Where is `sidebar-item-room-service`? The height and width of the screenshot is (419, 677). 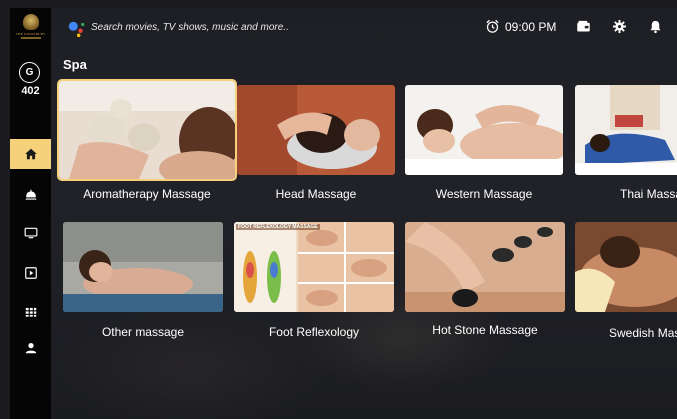
sidebar-item-room-service is located at coordinates (30, 195).